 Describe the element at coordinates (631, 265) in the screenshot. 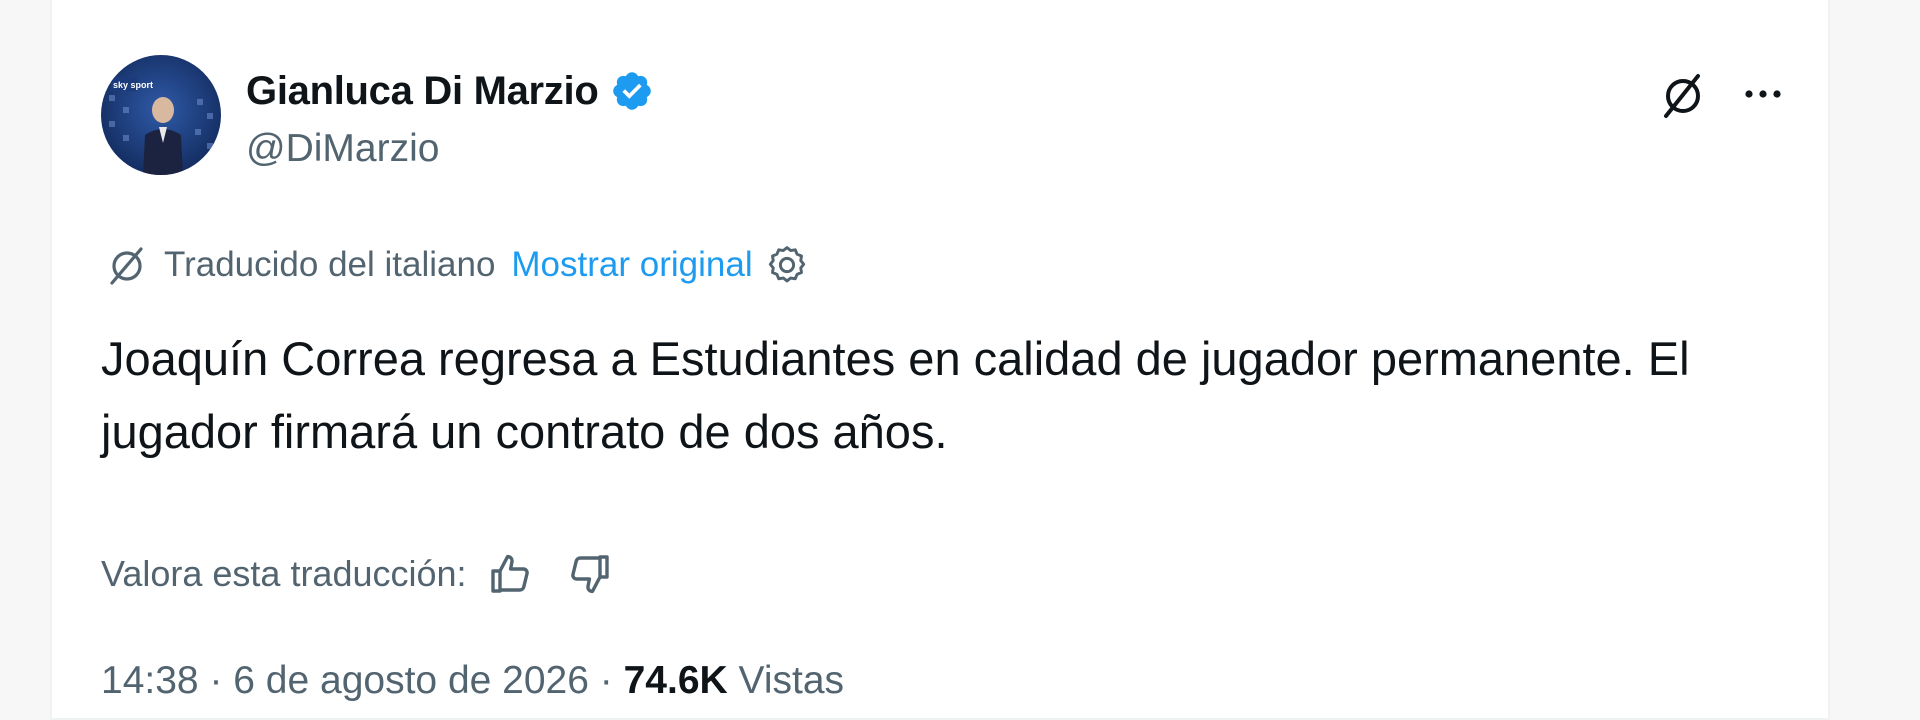

I see `show-original-link: Mostrar original` at that location.